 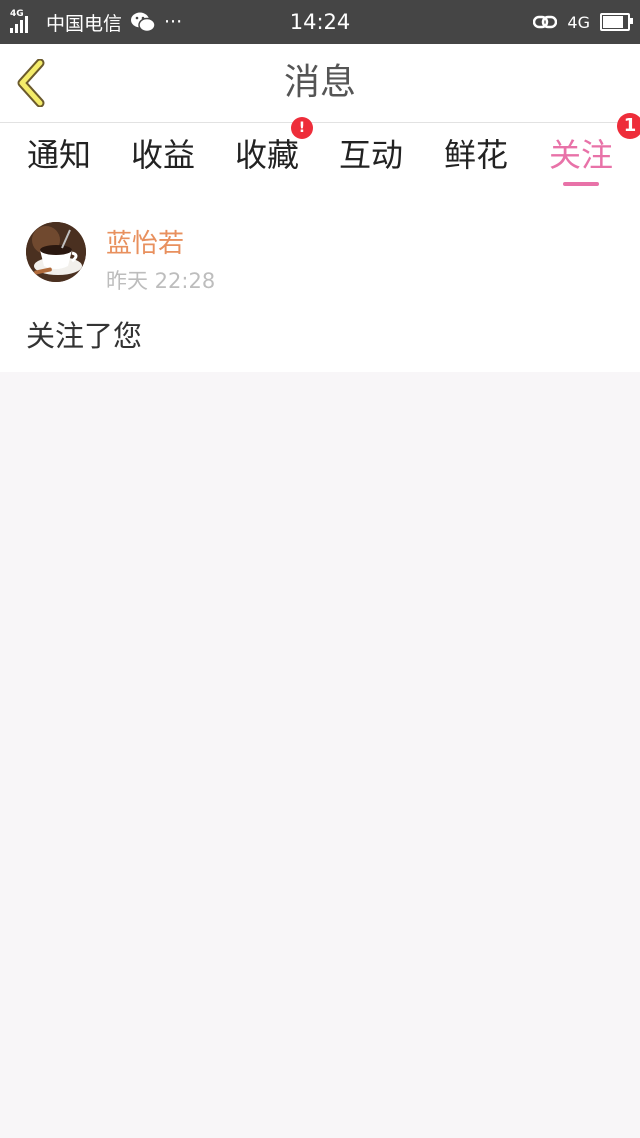 What do you see at coordinates (161, 281) in the screenshot?
I see `message-timestamp: 昨天 22:28` at bounding box center [161, 281].